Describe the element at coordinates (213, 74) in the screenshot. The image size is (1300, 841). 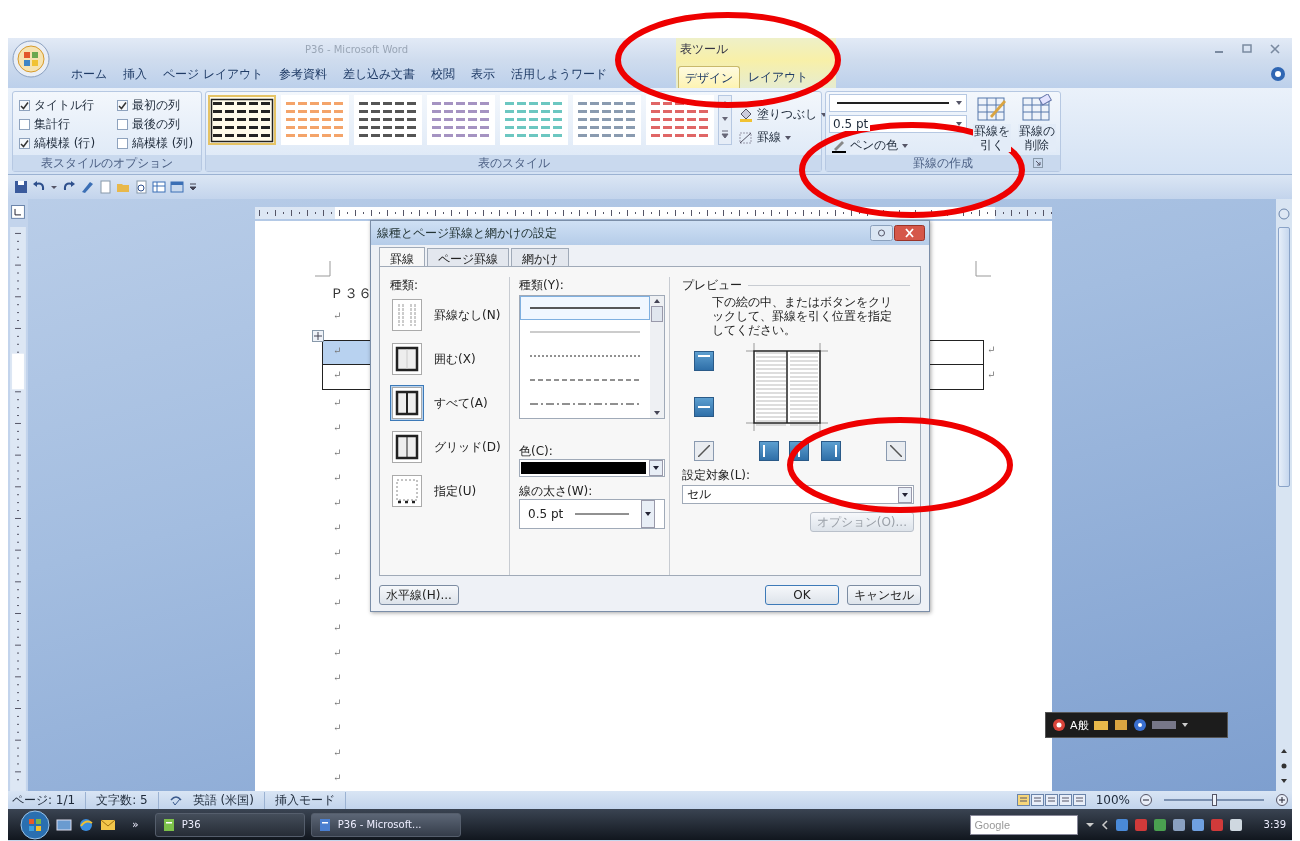
I see `ribbon-tab: ページ レイアウト` at that location.